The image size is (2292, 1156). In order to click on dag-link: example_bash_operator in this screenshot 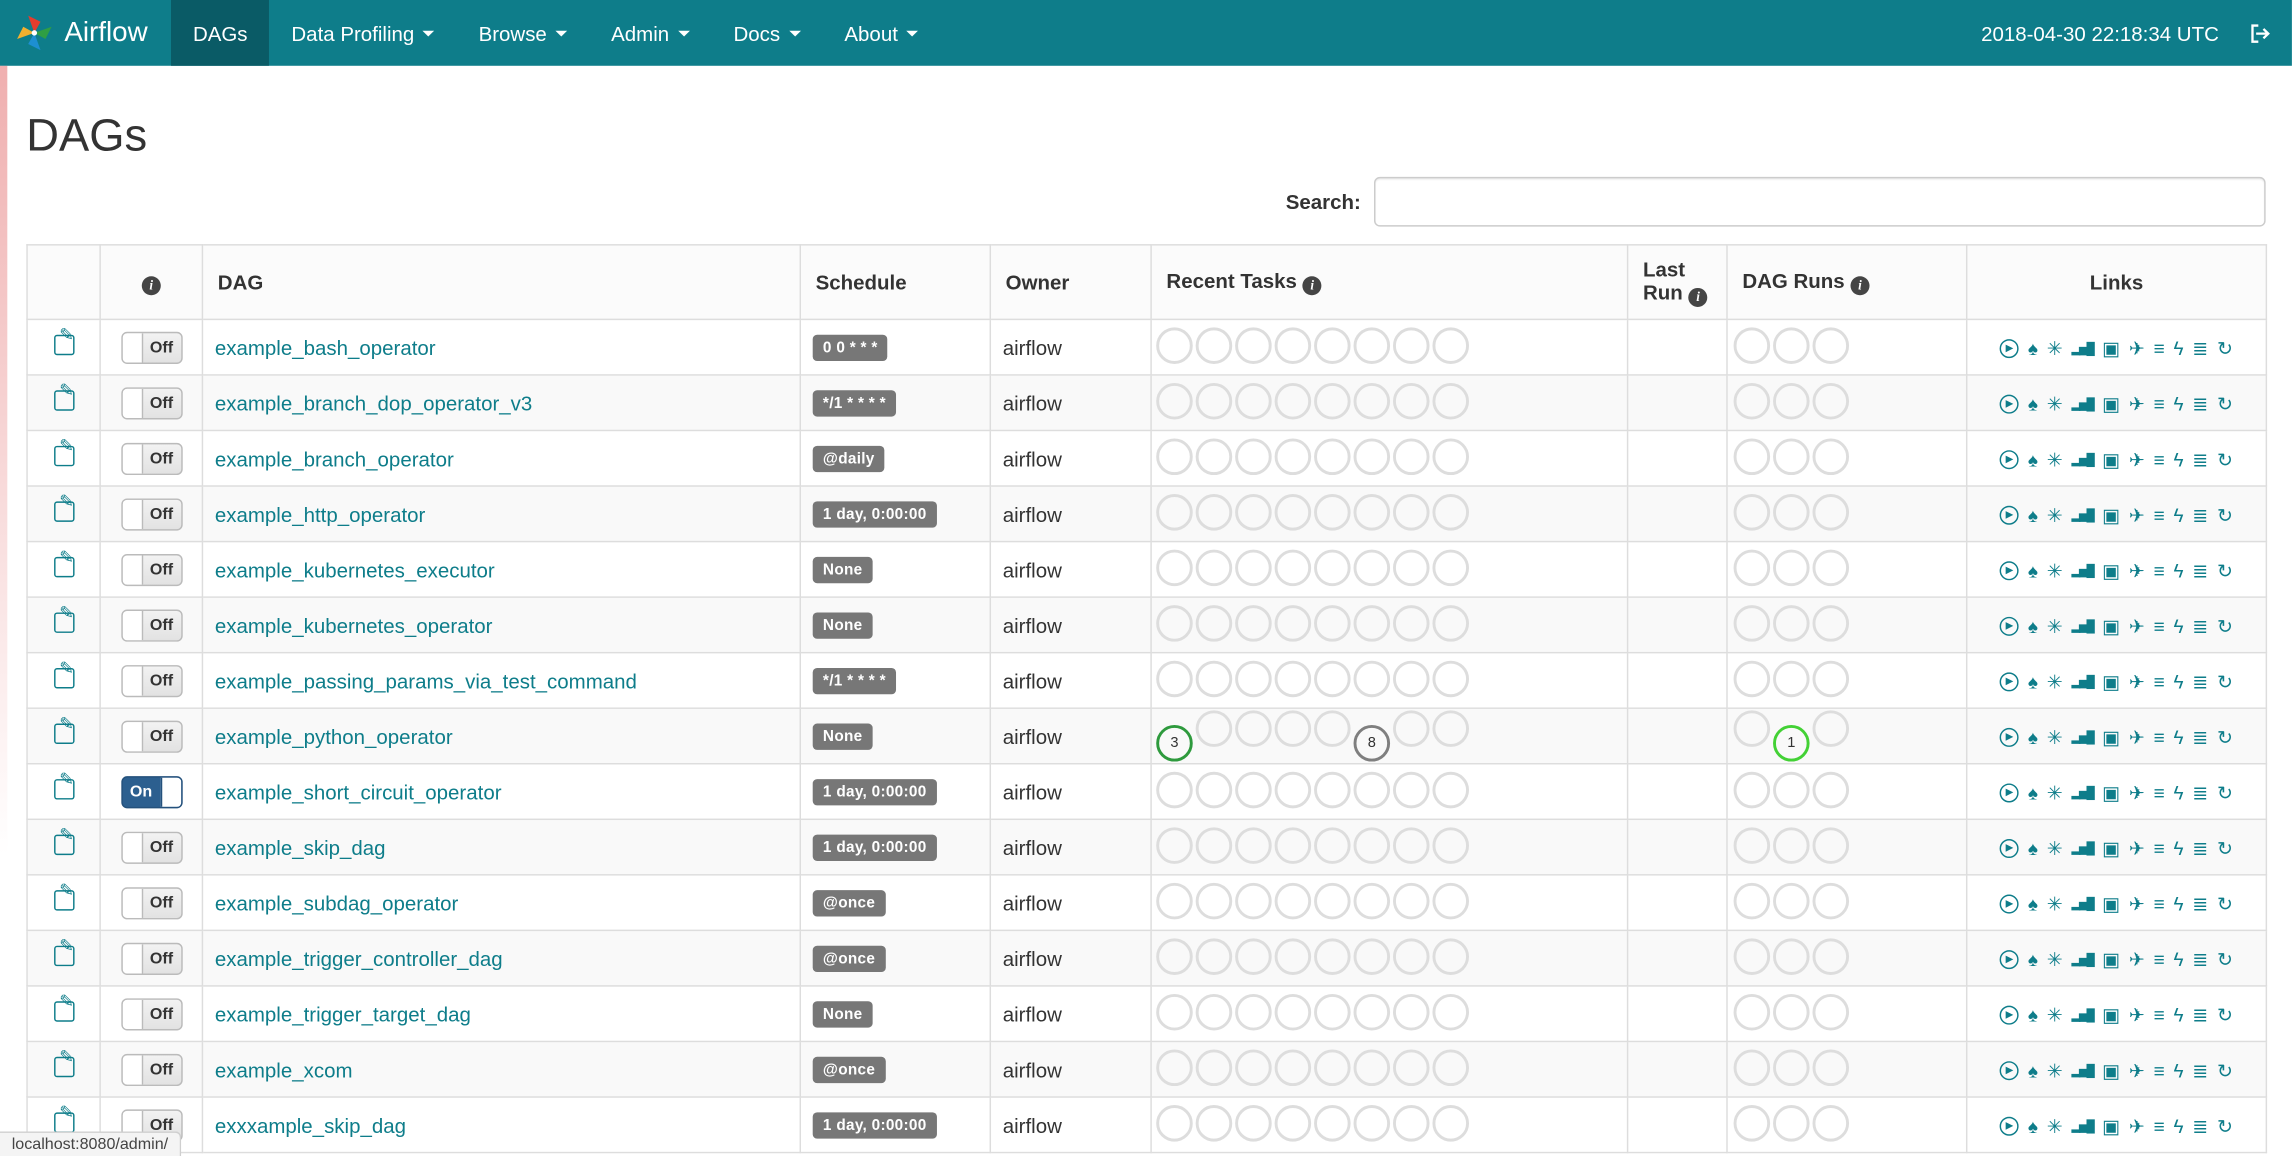, I will do `click(325, 346)`.